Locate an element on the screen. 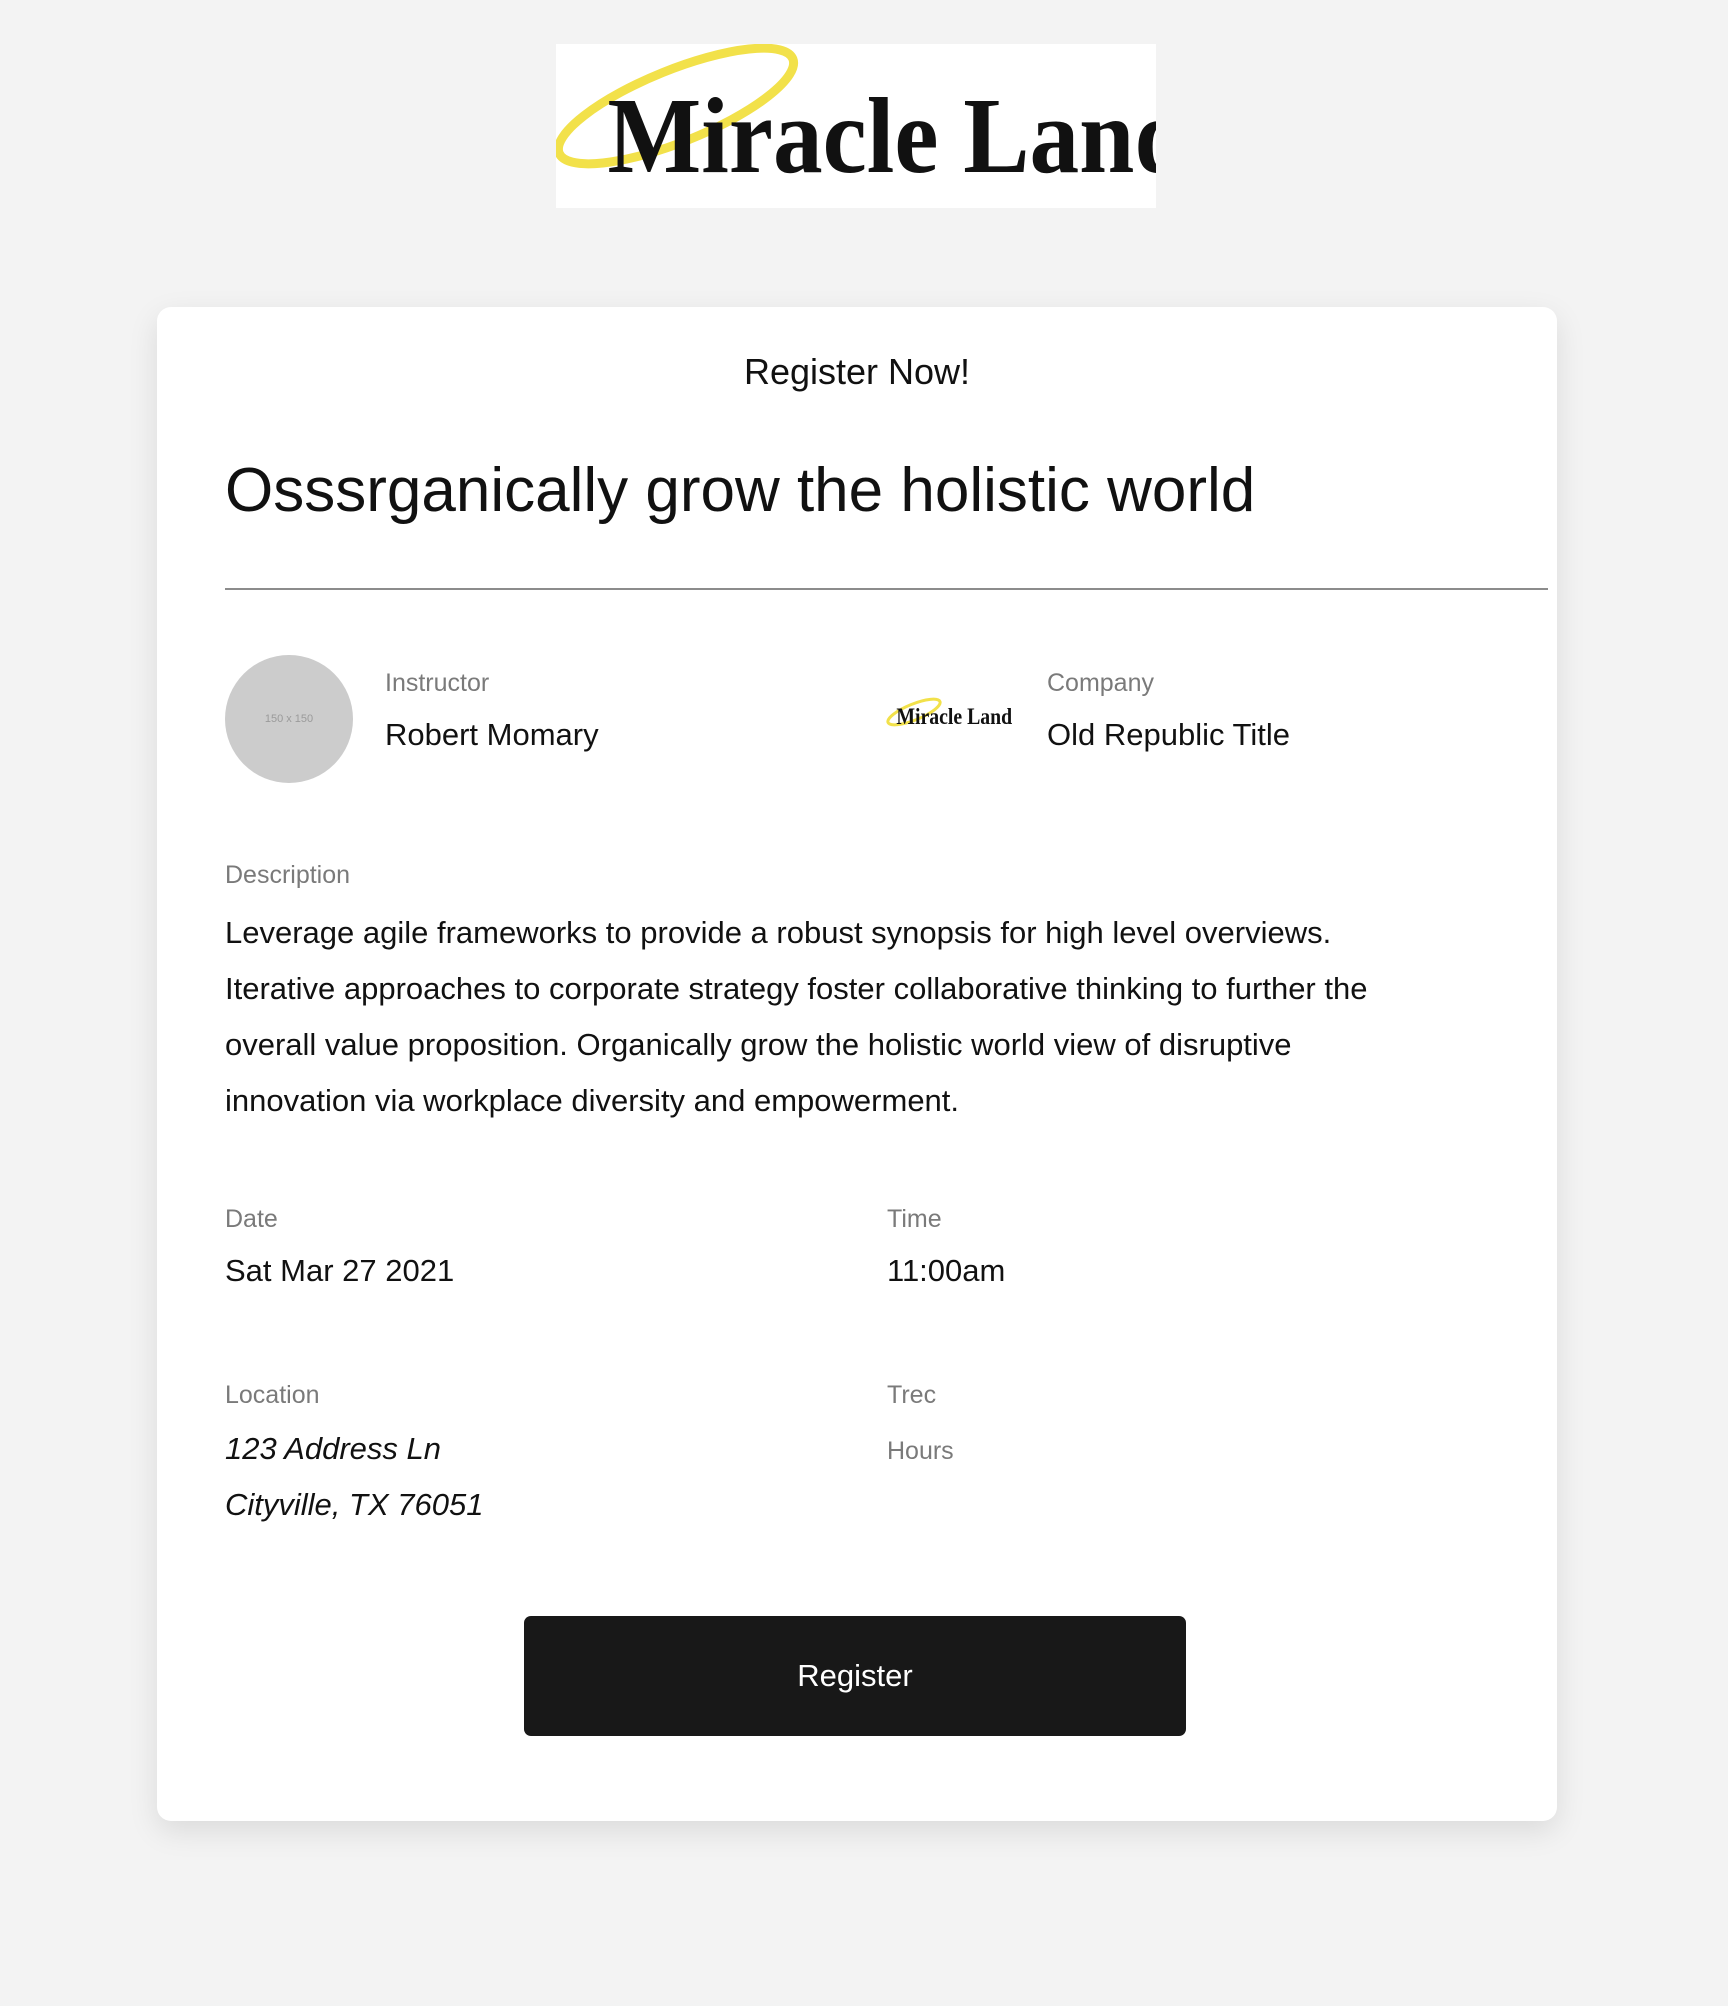  company-logo-image: Miracle Land Title is located at coordinates (971, 713).